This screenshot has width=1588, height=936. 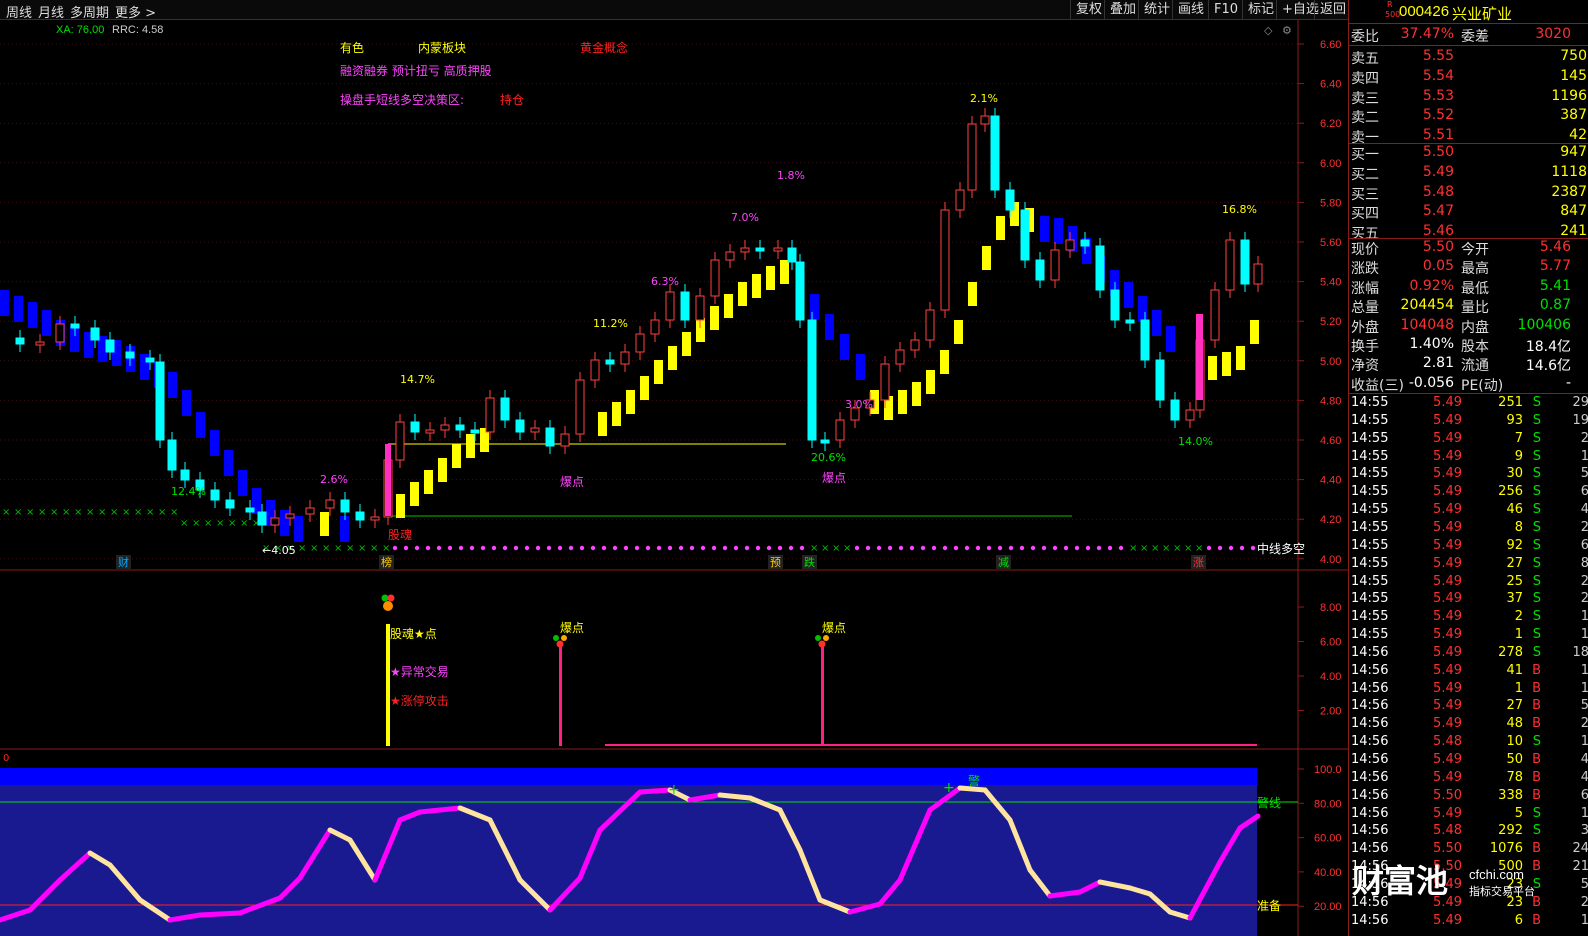 I want to click on monthly-tab: 月线, so click(x=51, y=11).